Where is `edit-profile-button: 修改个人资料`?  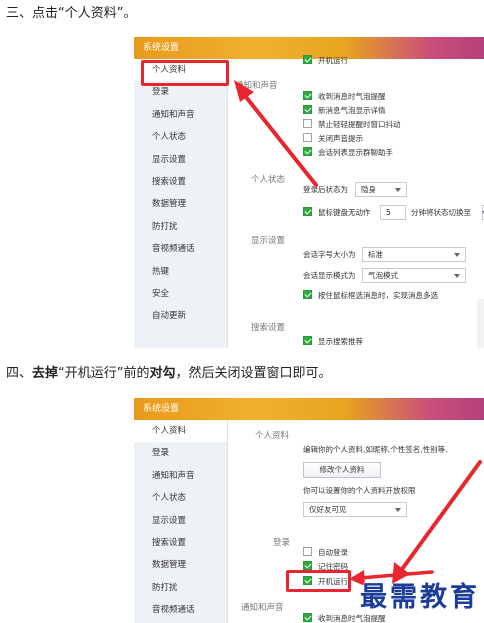 edit-profile-button: 修改个人资料 is located at coordinates (342, 470).